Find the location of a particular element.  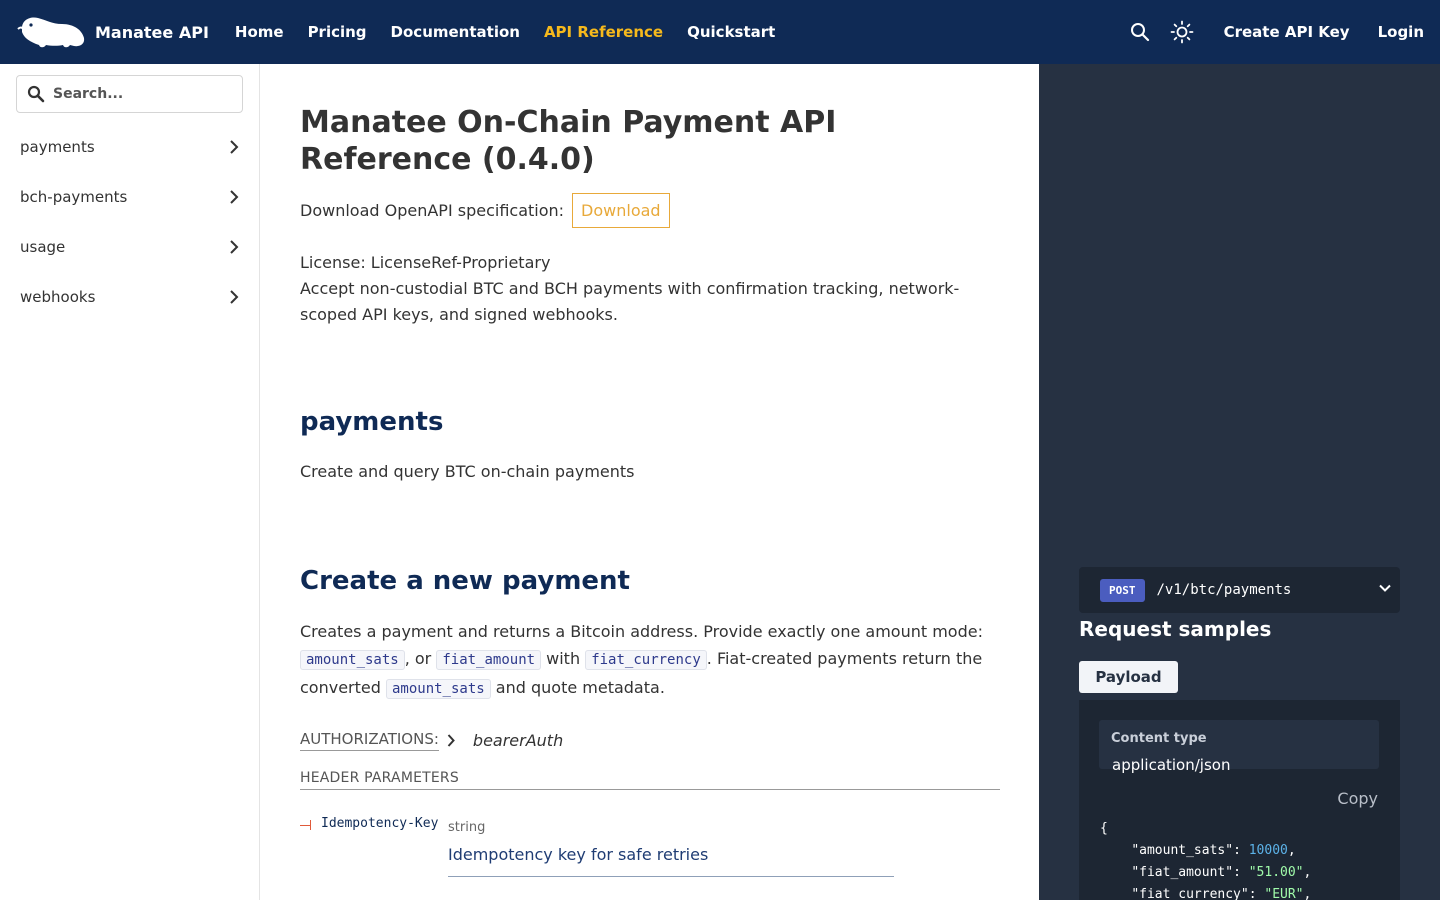

content-type-value: application/json is located at coordinates (1171, 765).